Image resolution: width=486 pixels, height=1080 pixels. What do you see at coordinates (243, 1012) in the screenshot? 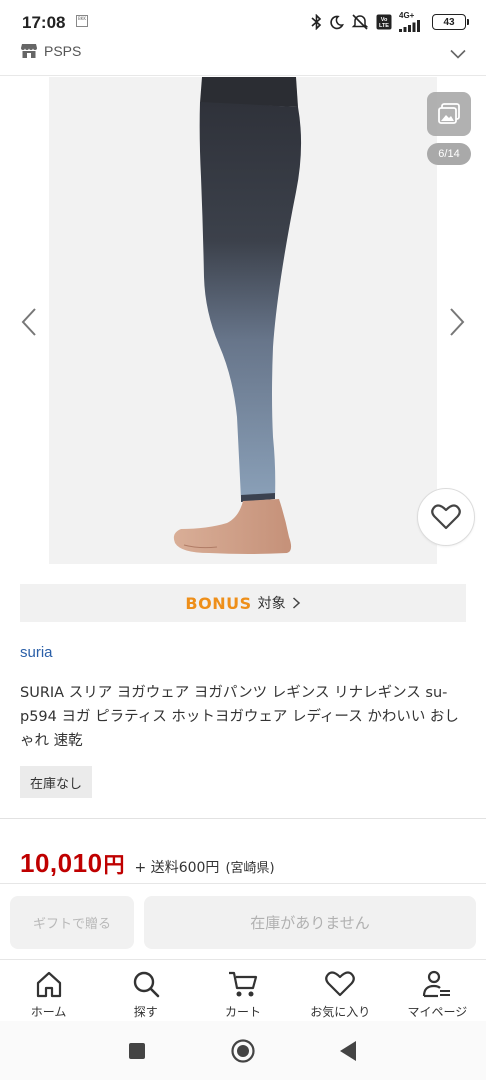
I see `nav-label-cart: カート` at bounding box center [243, 1012].